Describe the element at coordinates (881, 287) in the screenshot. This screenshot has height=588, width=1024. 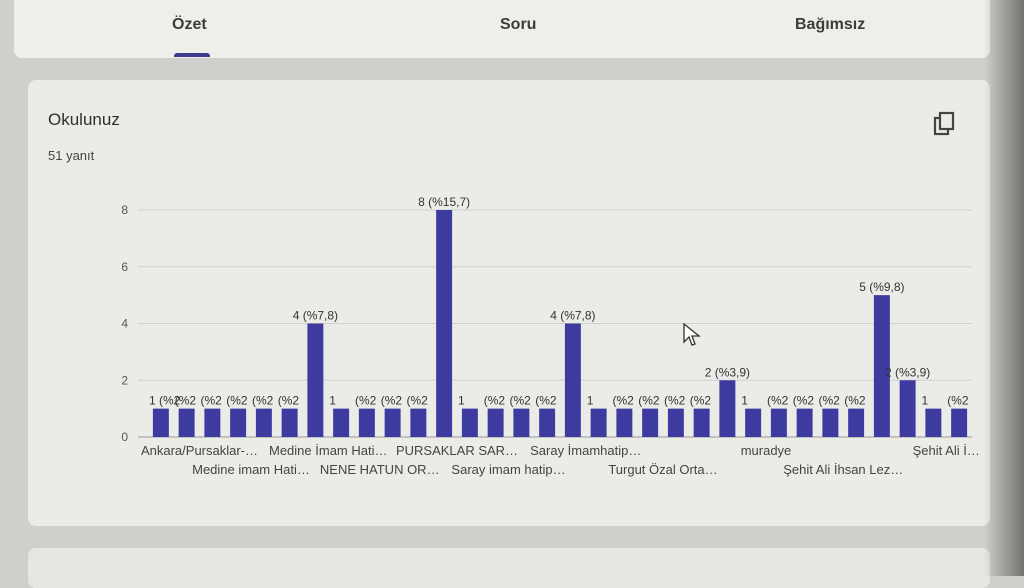
I see `data-label: 5 (%9,8)` at that location.